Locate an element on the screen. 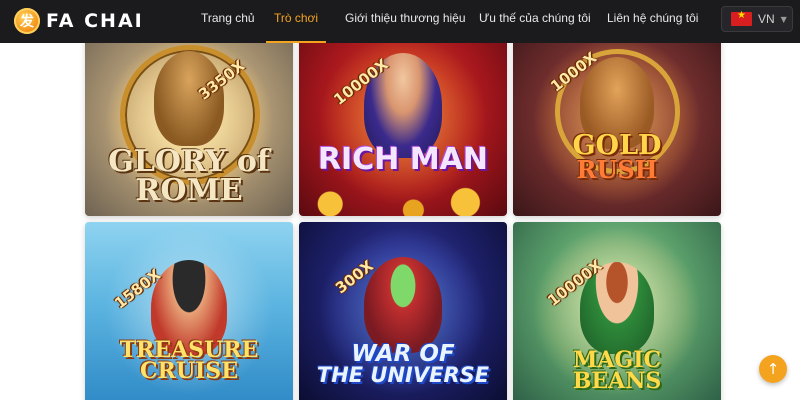  logo-emblem-icon: 发 is located at coordinates (27, 21).